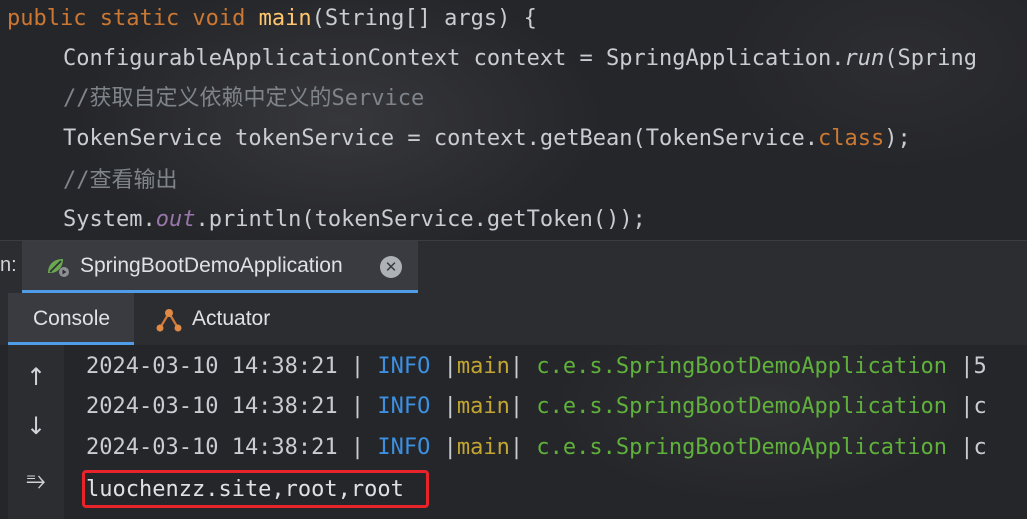 The height and width of the screenshot is (519, 1027). Describe the element at coordinates (243, 99) in the screenshot. I see `code-line-comment-get-service: //获取自定义依赖中定义的Service` at that location.